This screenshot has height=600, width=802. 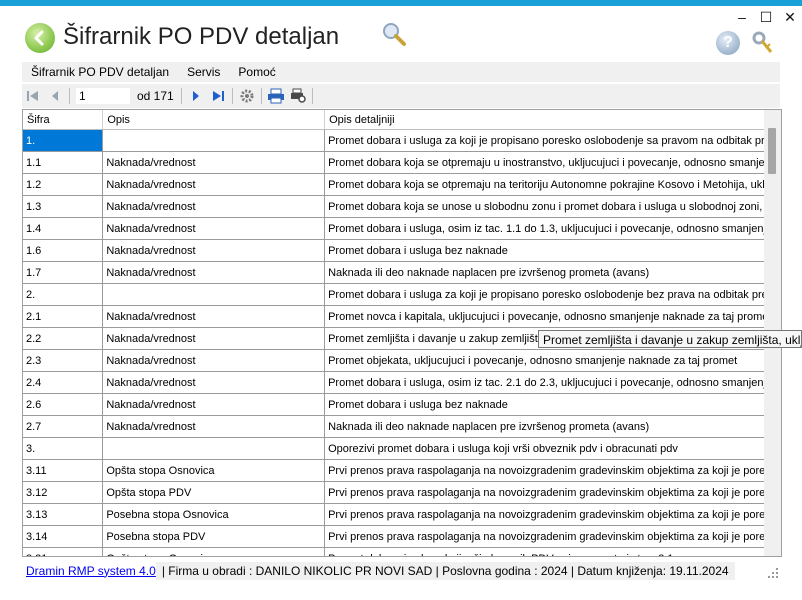 I want to click on cell-sifra: 2., so click(x=63, y=294).